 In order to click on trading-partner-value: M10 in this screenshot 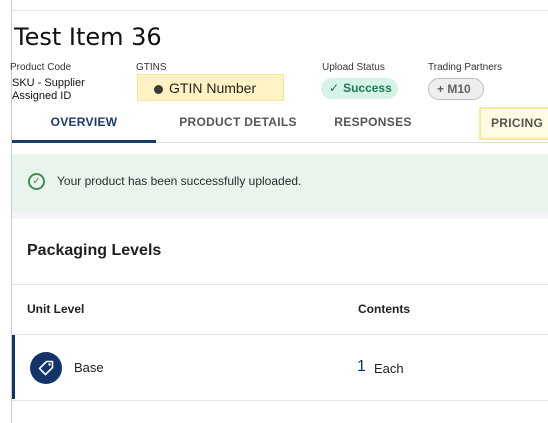, I will do `click(459, 89)`.